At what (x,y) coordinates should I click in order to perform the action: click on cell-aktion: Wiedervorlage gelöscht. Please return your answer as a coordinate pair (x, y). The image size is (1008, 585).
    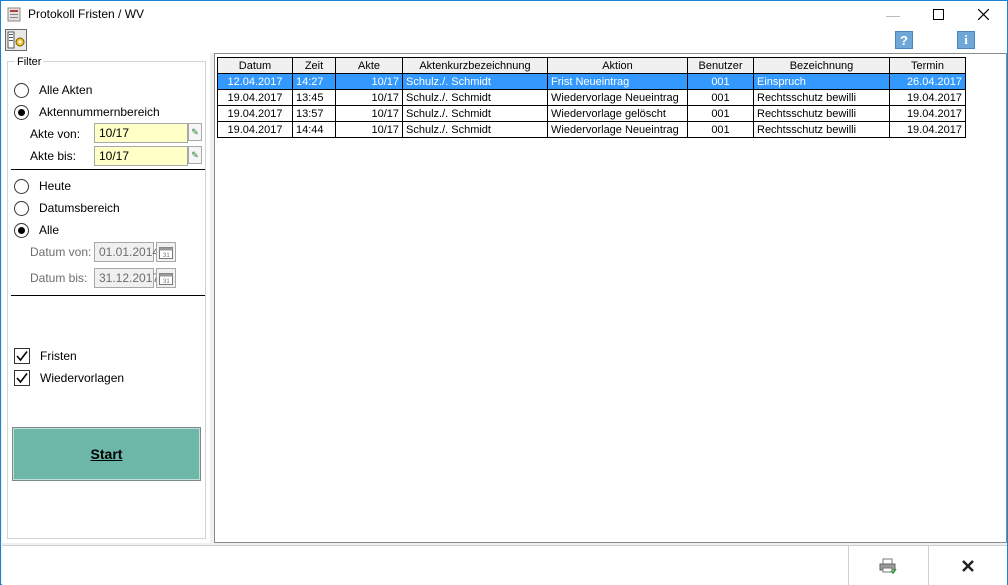
    Looking at the image, I should click on (617, 113).